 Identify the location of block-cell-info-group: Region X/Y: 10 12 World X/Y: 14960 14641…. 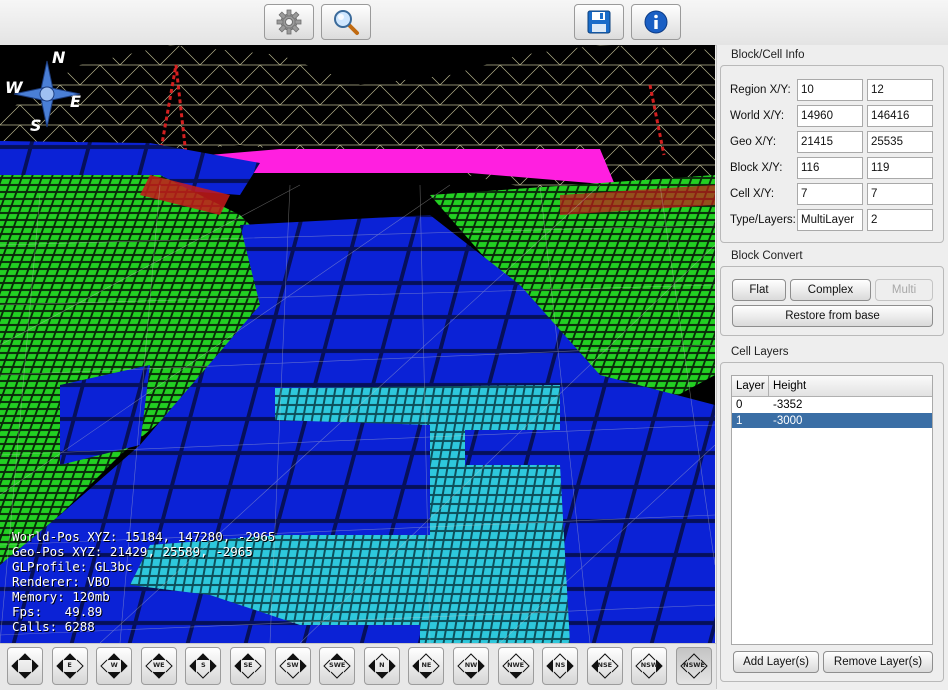
(832, 154).